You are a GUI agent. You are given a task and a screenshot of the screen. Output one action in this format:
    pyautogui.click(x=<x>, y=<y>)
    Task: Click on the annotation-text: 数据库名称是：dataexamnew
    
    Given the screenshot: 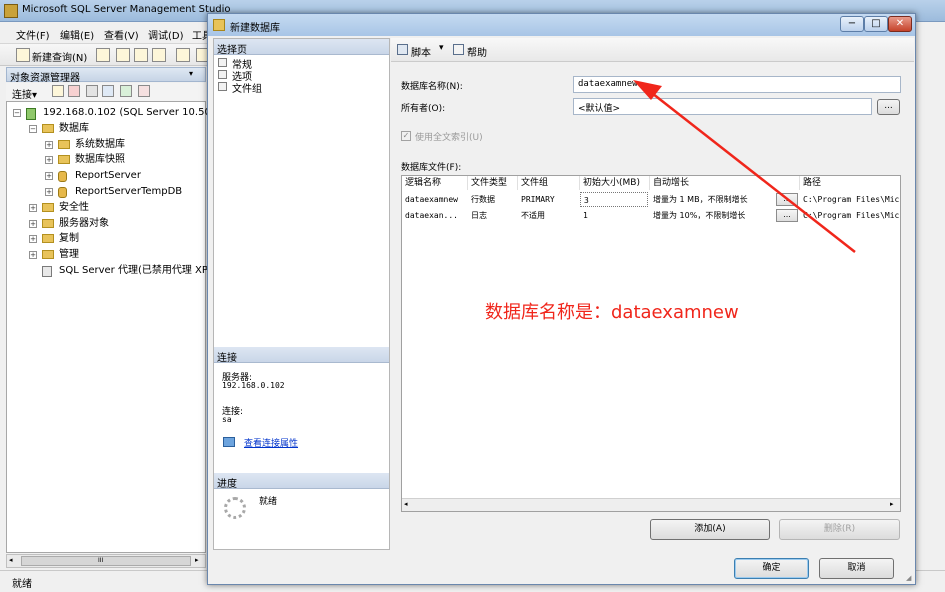 What is the action you would take?
    pyautogui.click(x=612, y=312)
    